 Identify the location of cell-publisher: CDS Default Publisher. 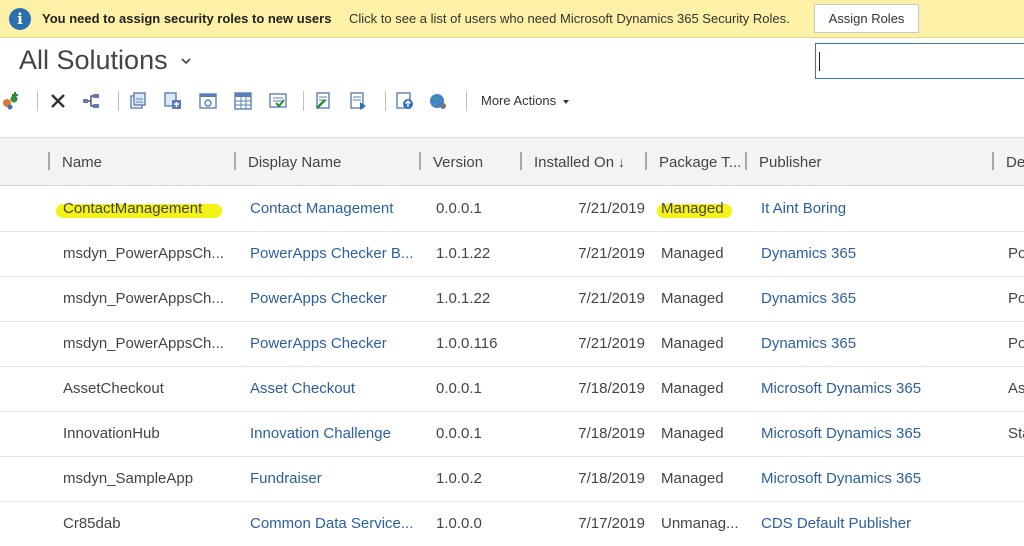
(875, 523).